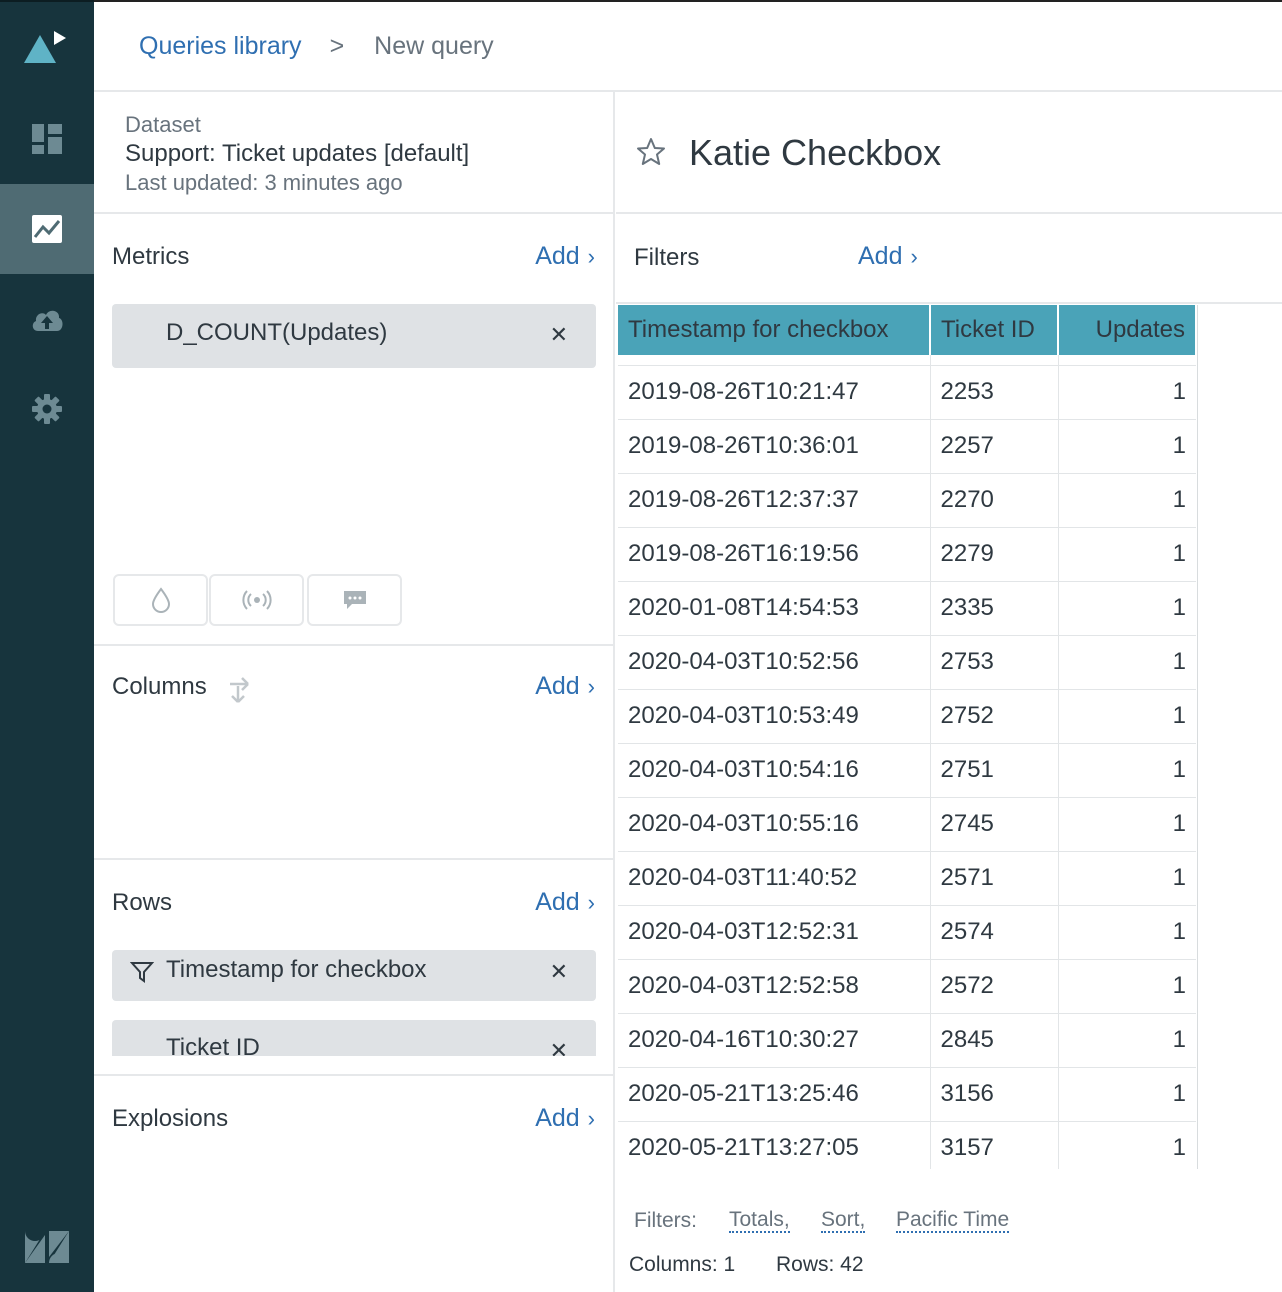 The image size is (1282, 1292). What do you see at coordinates (354, 1038) in the screenshot?
I see `row-pill: Ticket ID ✕` at bounding box center [354, 1038].